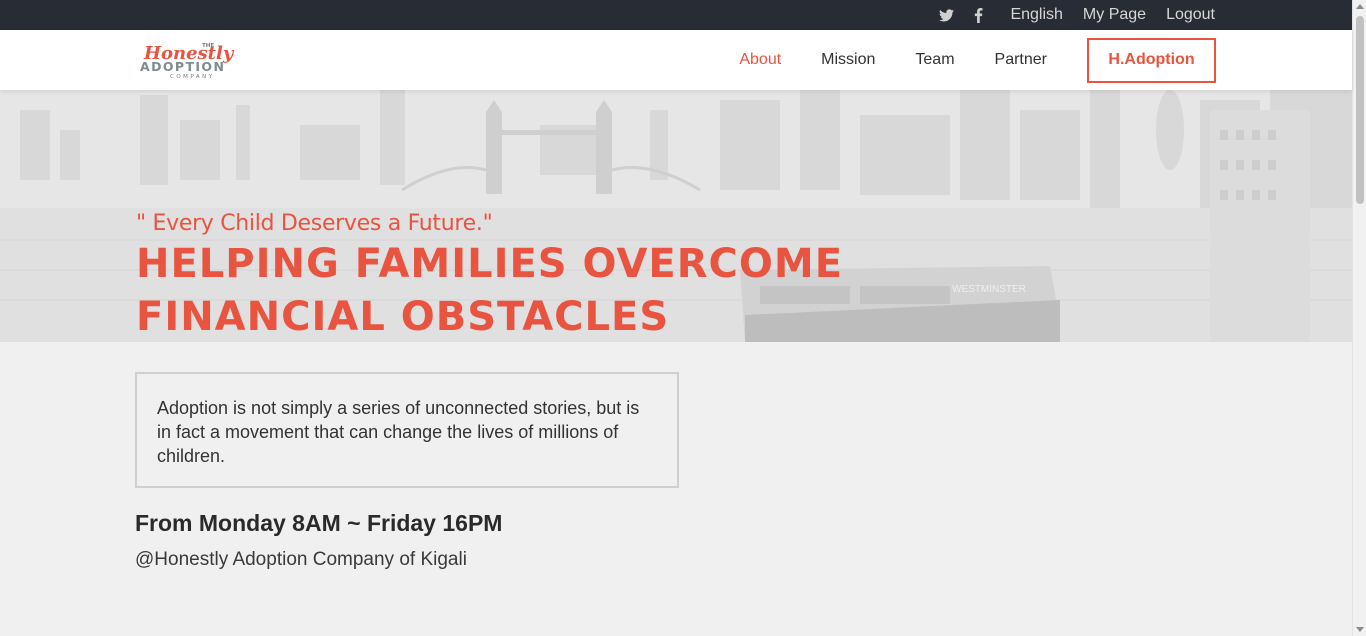  What do you see at coordinates (934, 60) in the screenshot?
I see `nav-item-team: Team` at bounding box center [934, 60].